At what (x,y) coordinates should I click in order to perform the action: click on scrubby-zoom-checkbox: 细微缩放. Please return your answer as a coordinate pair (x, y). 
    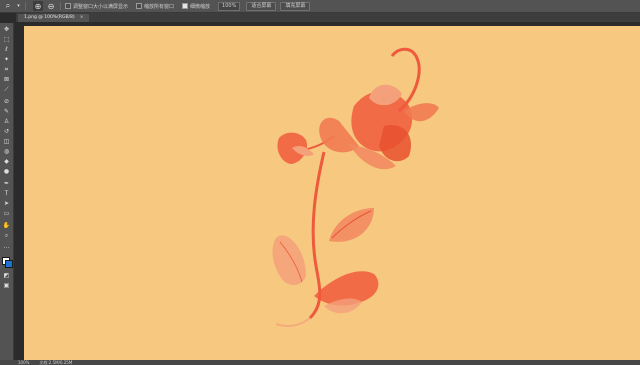
    Looking at the image, I should click on (196, 6).